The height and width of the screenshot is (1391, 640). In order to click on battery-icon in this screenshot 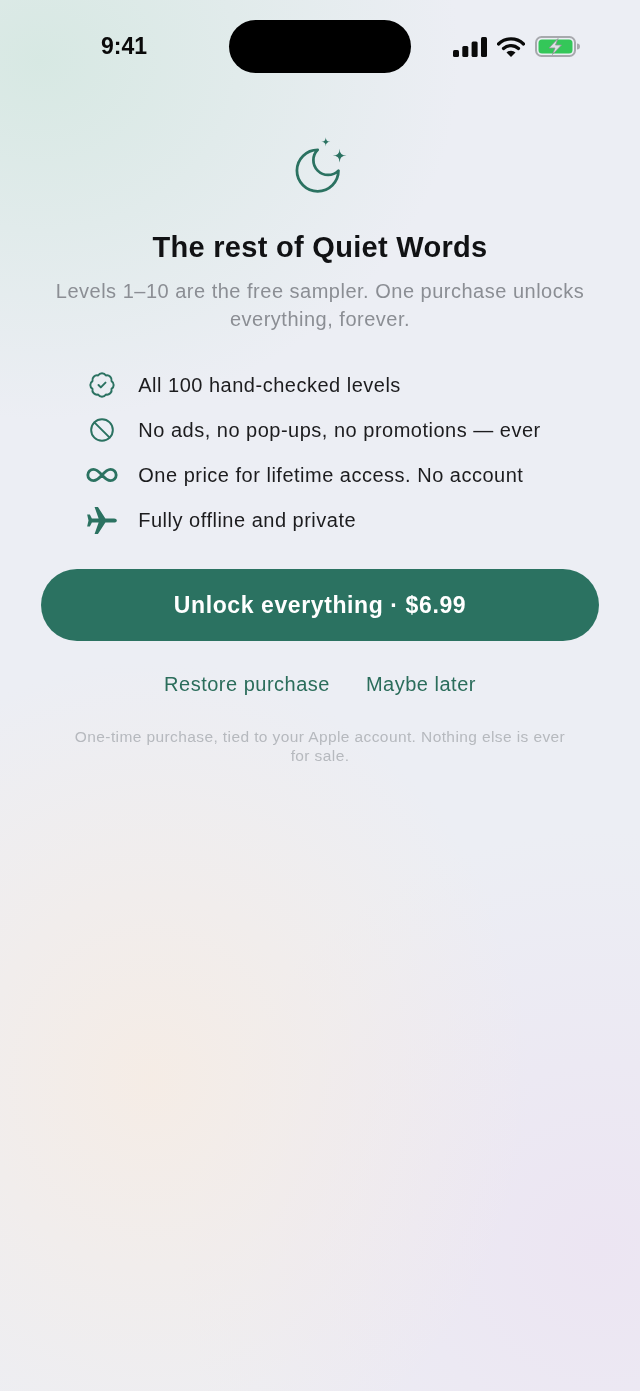, I will do `click(557, 46)`.